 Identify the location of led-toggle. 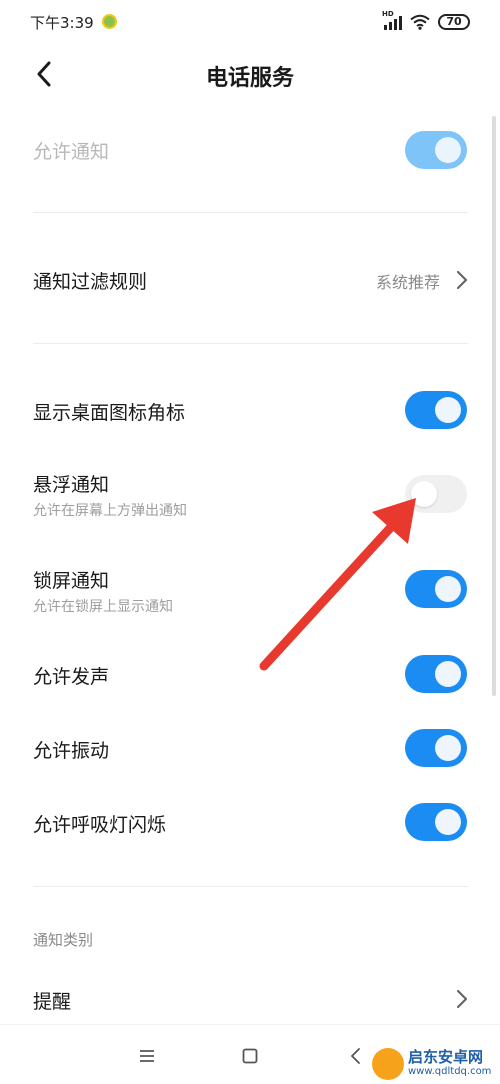
(436, 822).